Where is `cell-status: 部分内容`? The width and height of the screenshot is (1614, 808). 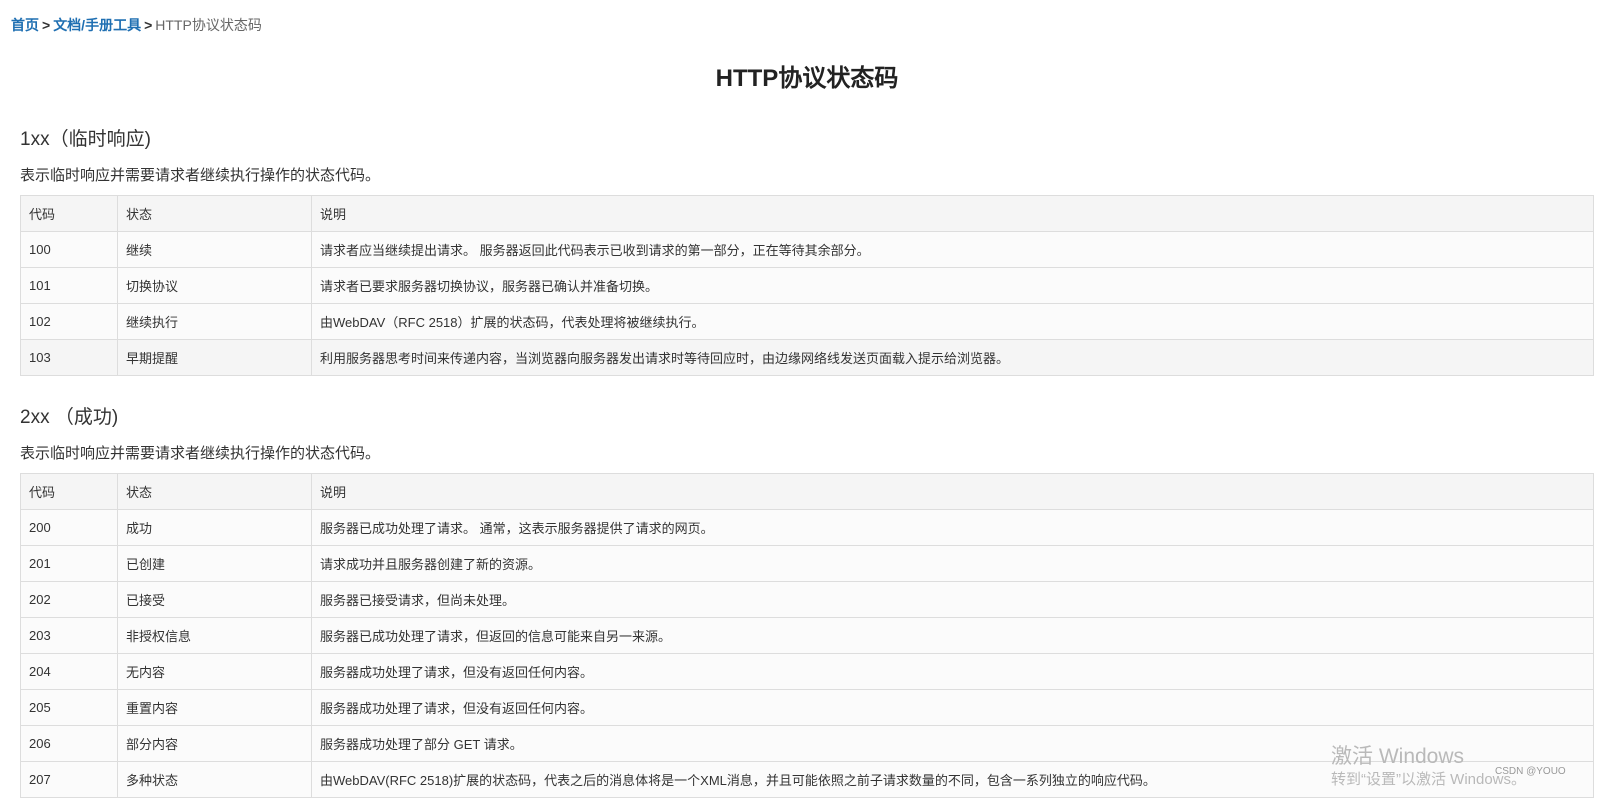 cell-status: 部分内容 is located at coordinates (214, 743).